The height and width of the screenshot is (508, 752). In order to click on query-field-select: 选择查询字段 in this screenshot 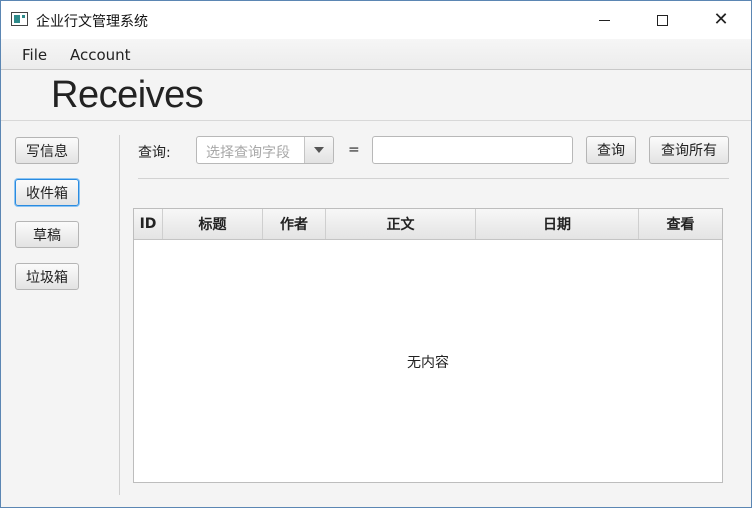, I will do `click(265, 150)`.